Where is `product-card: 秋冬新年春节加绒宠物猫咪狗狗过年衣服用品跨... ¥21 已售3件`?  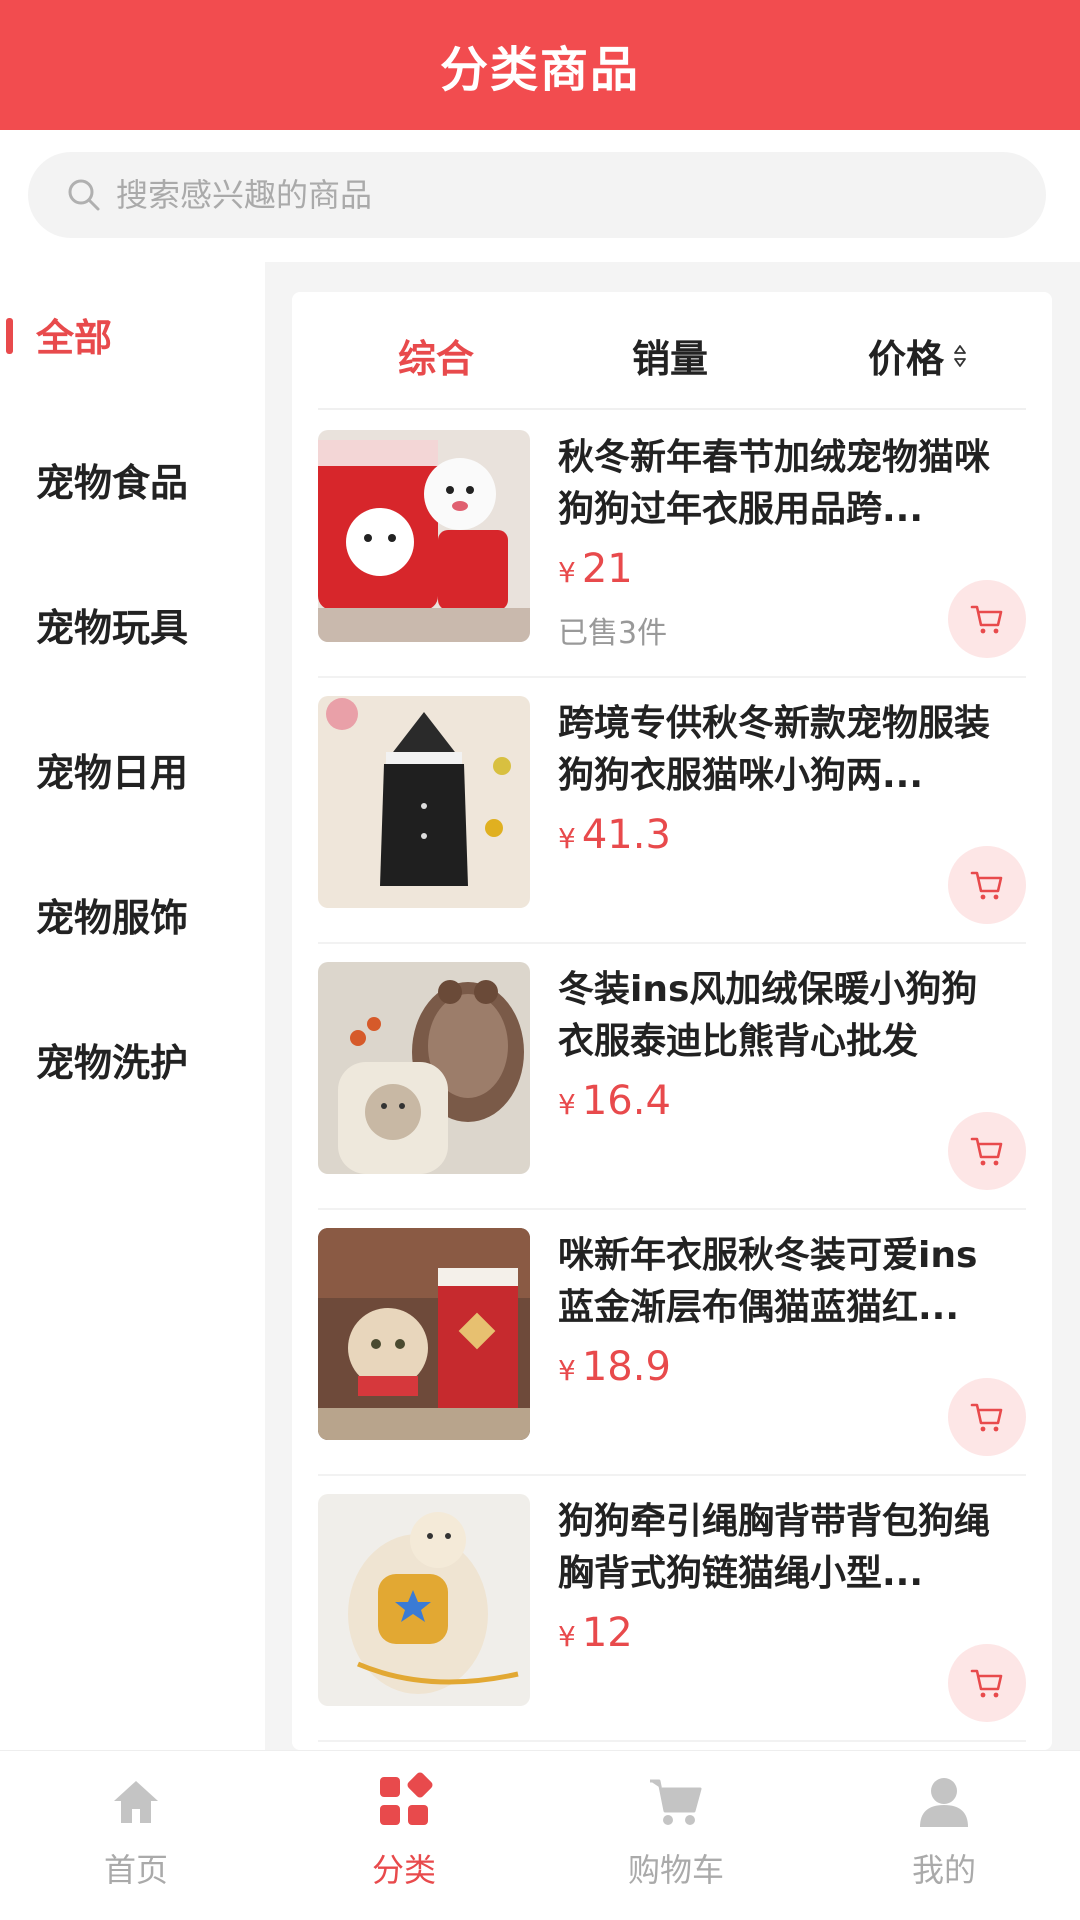
product-card: 秋冬新年春节加绒宠物猫咪狗狗过年衣服用品跨... ¥21 已售3件 is located at coordinates (672, 545).